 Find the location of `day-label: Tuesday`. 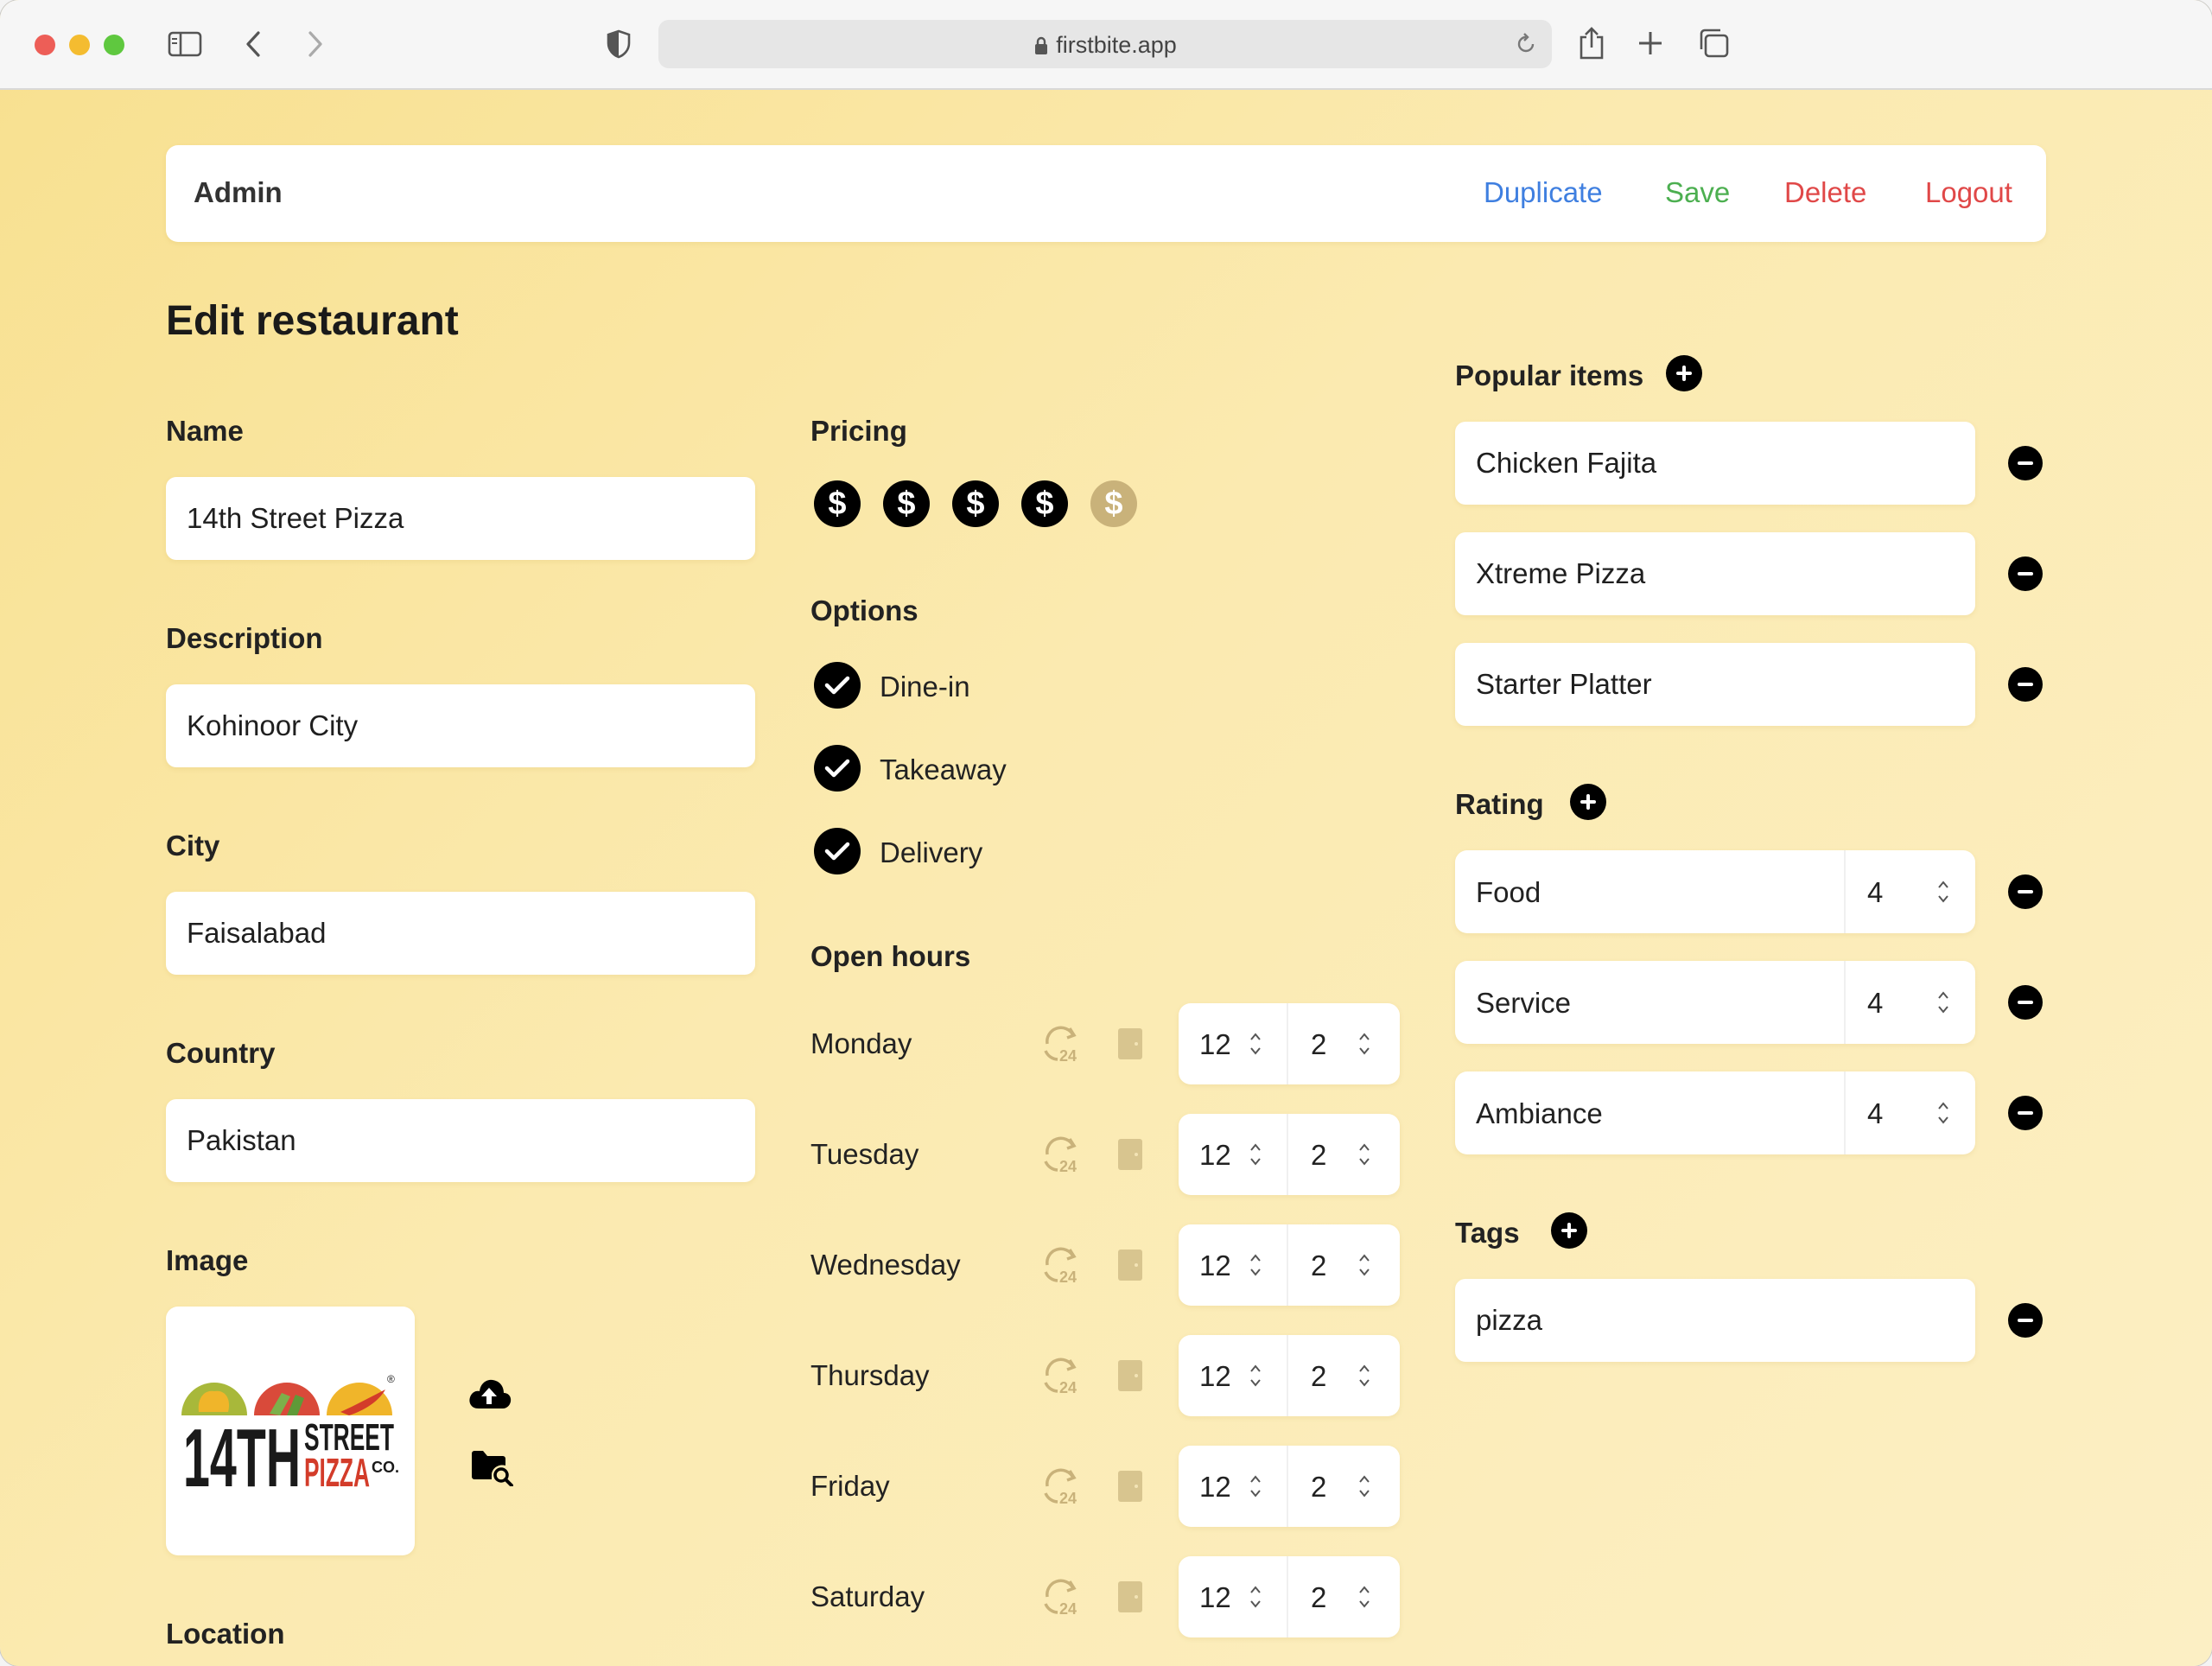

day-label: Tuesday is located at coordinates (864, 1154).